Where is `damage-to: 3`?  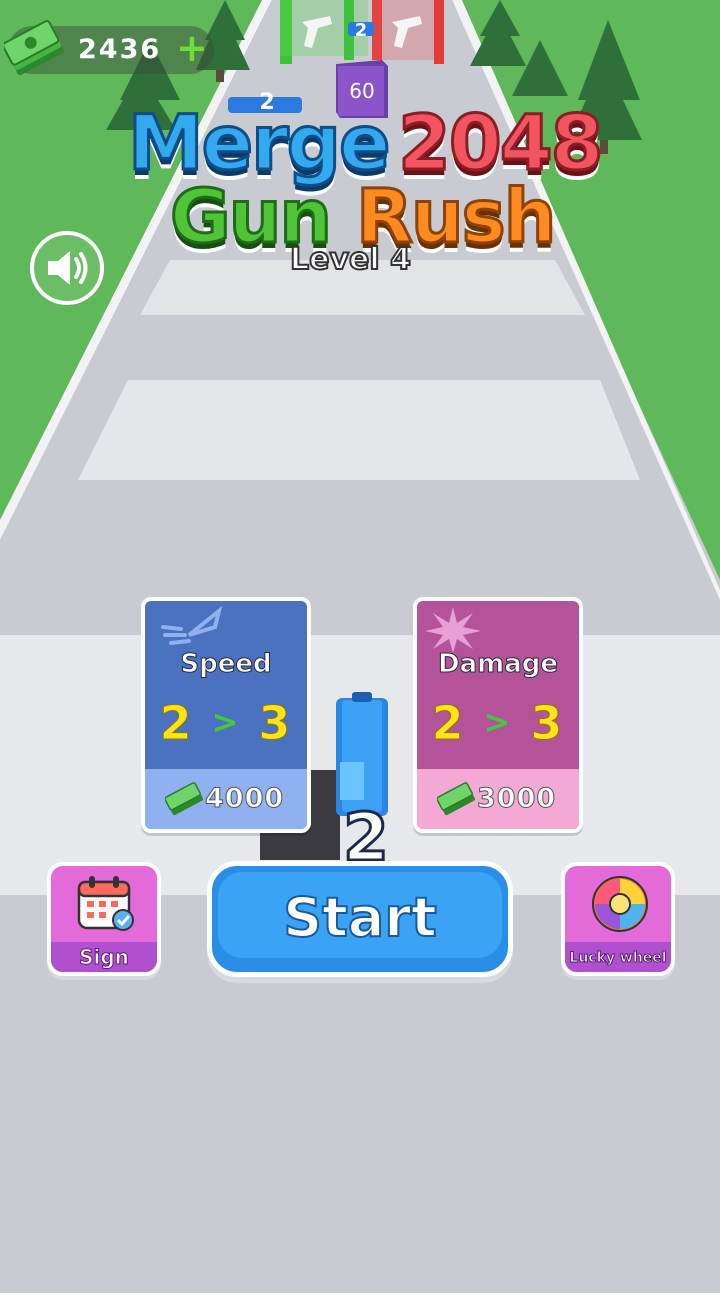
damage-to: 3 is located at coordinates (547, 723).